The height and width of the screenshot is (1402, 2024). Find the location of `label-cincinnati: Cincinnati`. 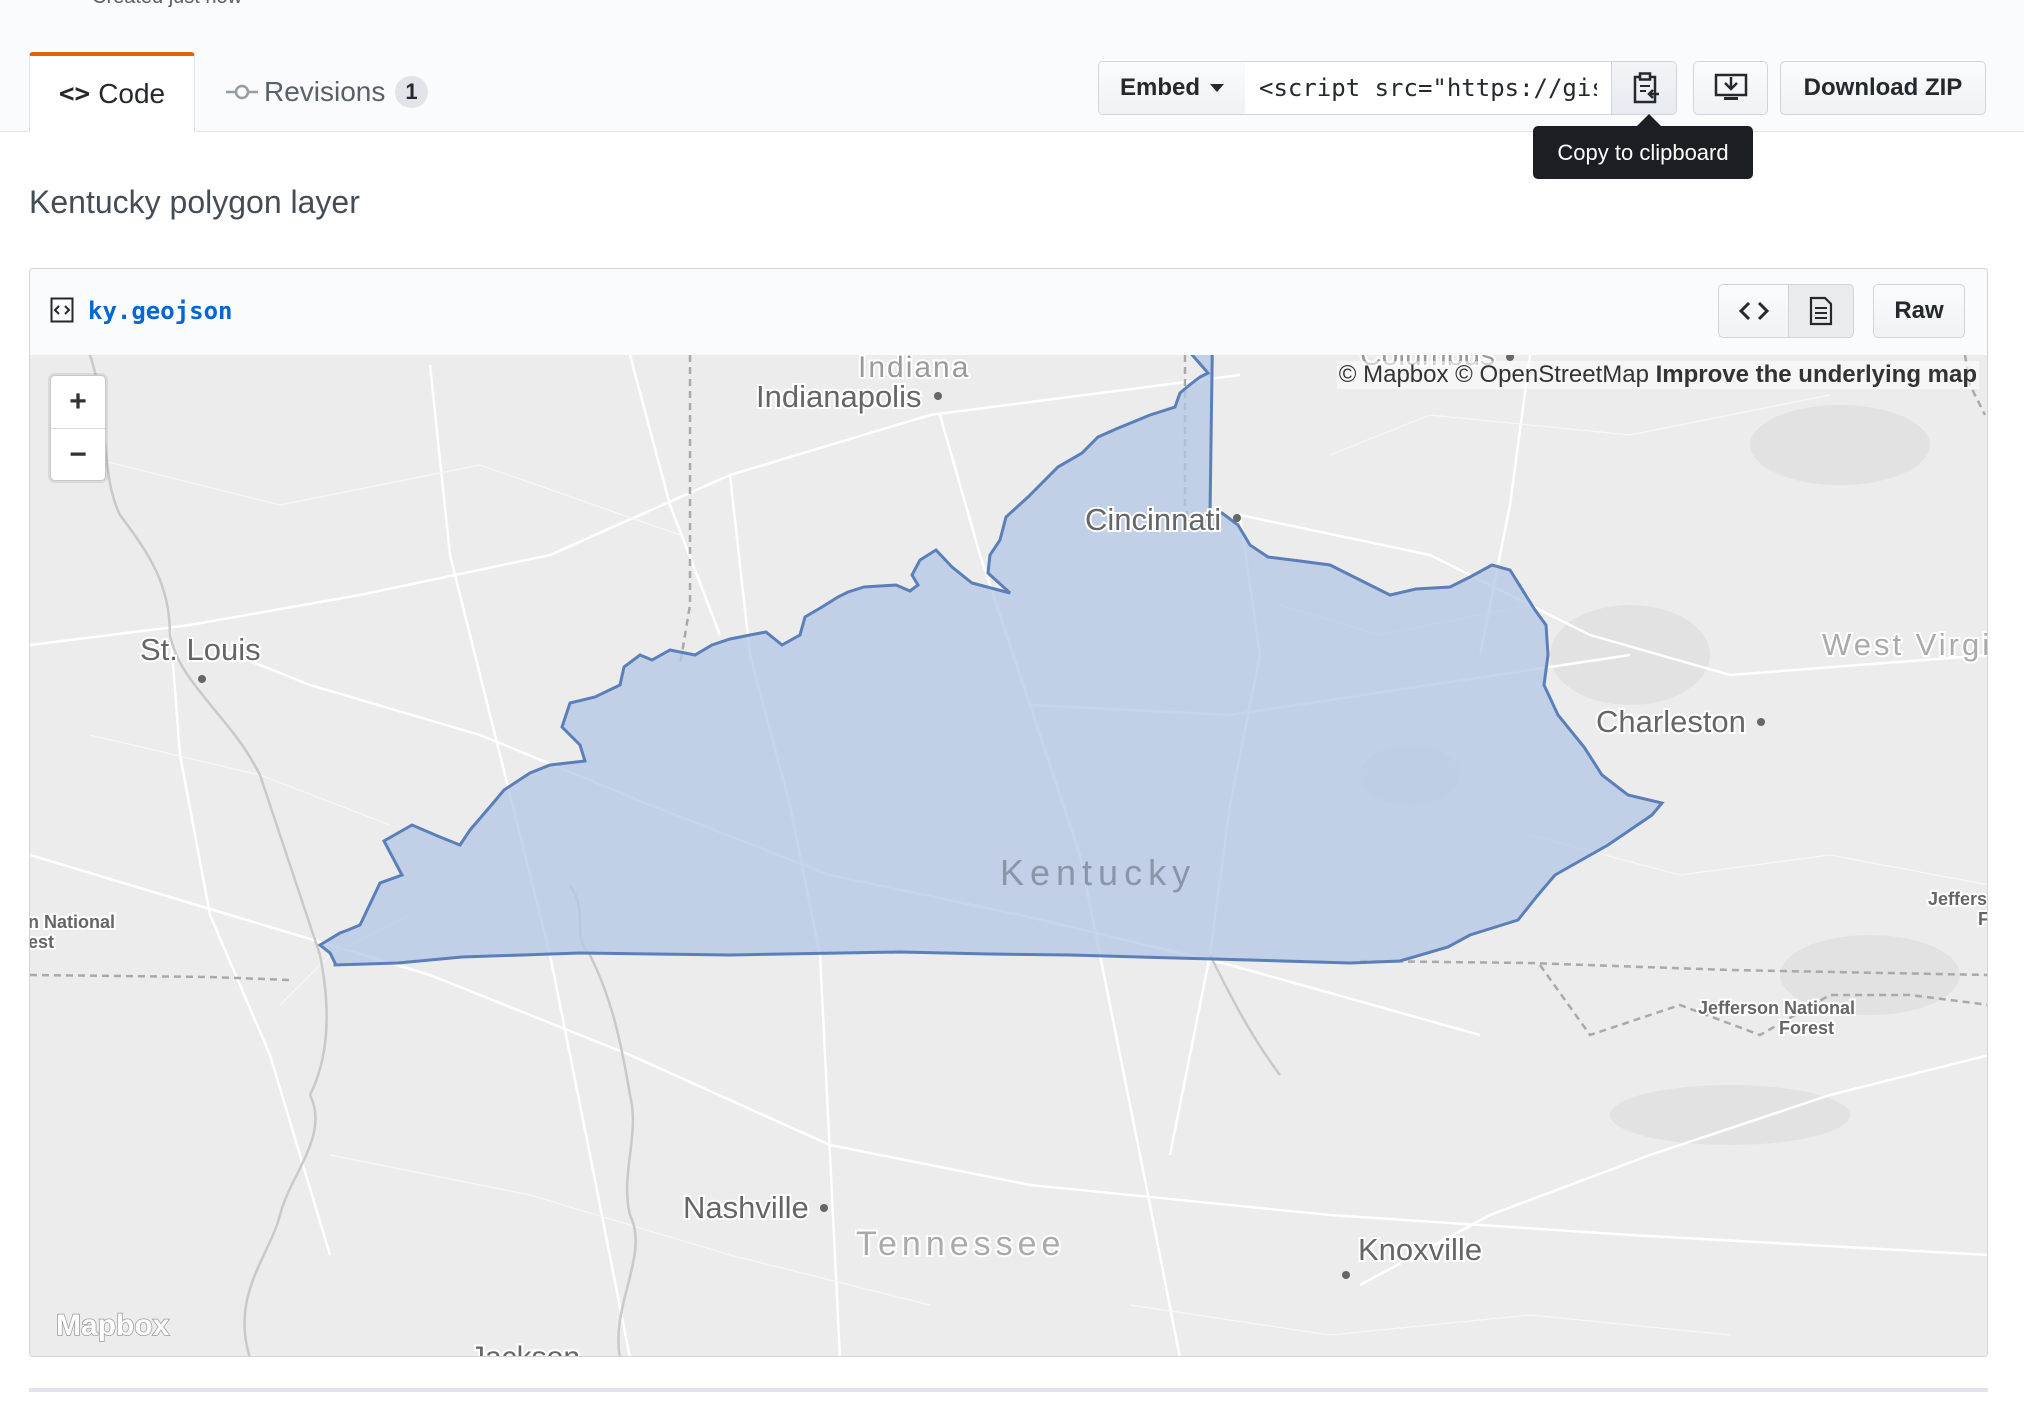

label-cincinnati: Cincinnati is located at coordinates (1153, 519).